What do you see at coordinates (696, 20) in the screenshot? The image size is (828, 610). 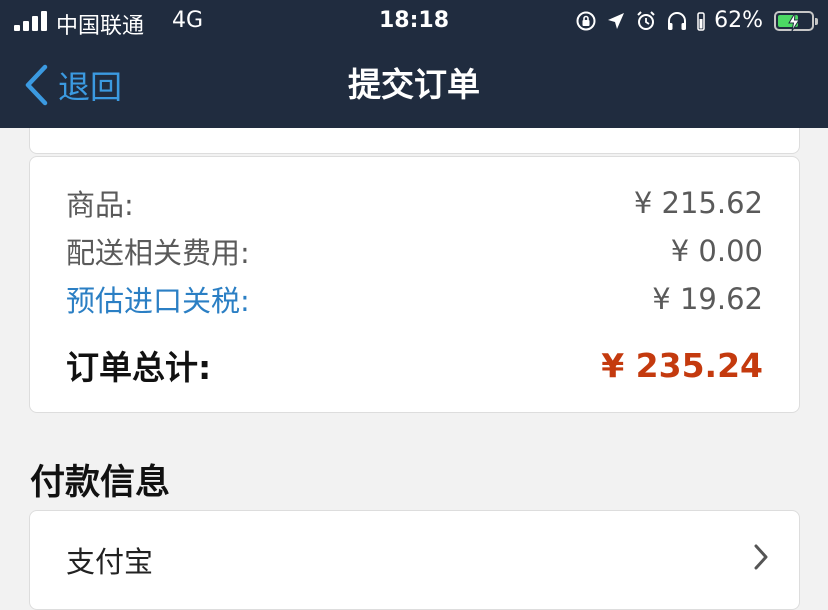 I see `status-icons: 62%` at bounding box center [696, 20].